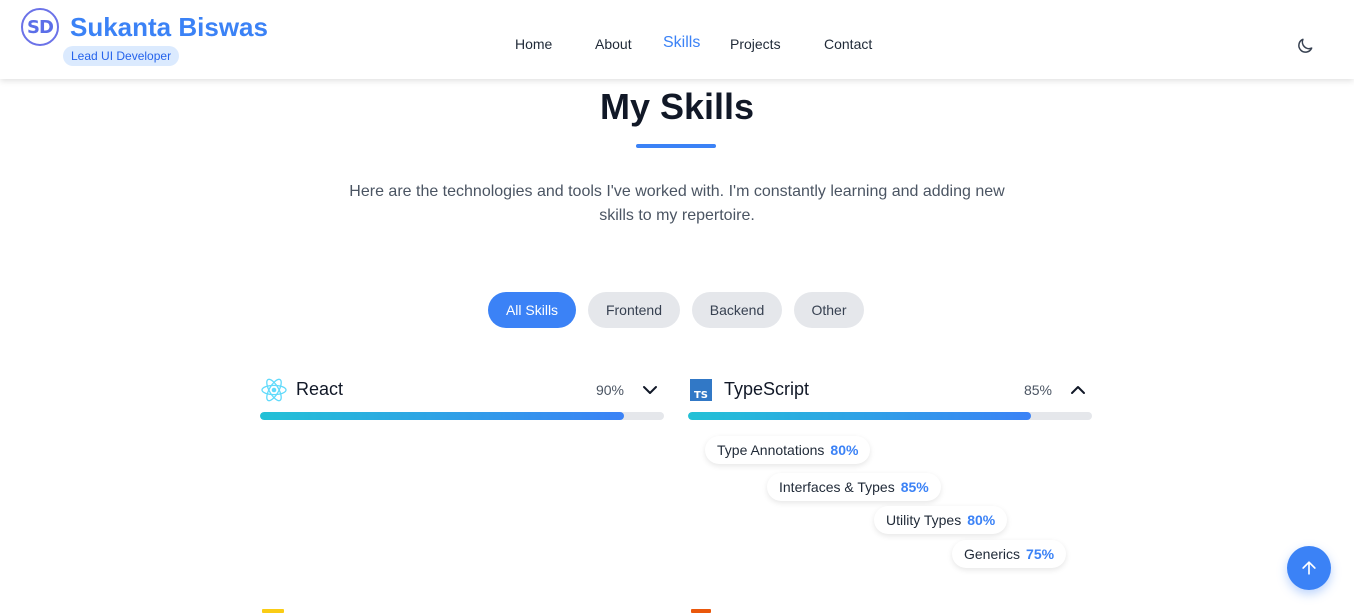  I want to click on chevron-down-icon, so click(650, 390).